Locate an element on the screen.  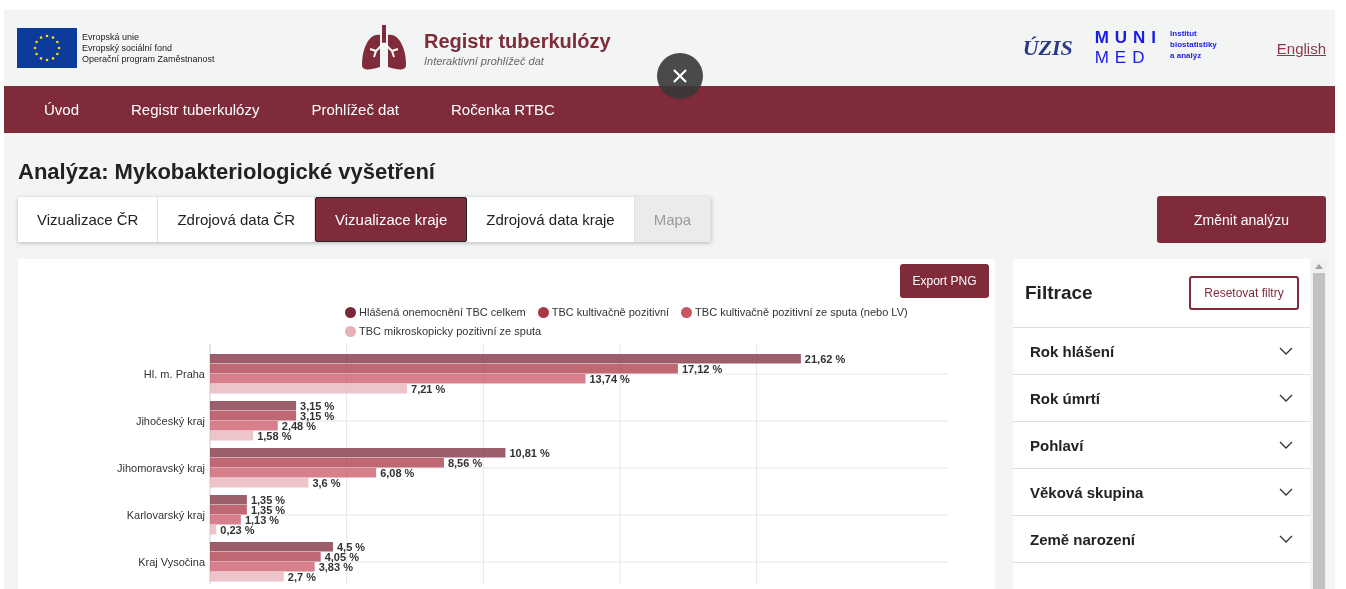
category-label: Jihočeský kraj is located at coordinates (170, 421).